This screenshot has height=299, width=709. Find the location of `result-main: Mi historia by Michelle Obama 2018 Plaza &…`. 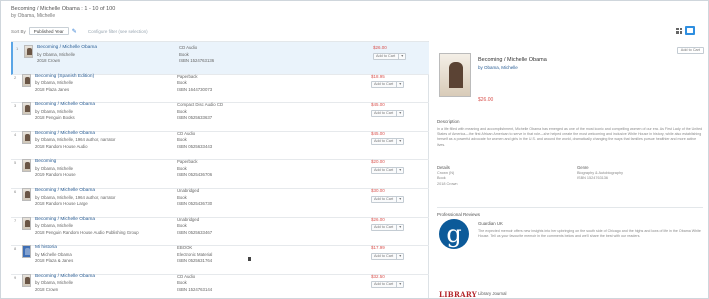

result-main: Mi historia by Michelle Obama 2018 Plaza &… is located at coordinates (105, 255).